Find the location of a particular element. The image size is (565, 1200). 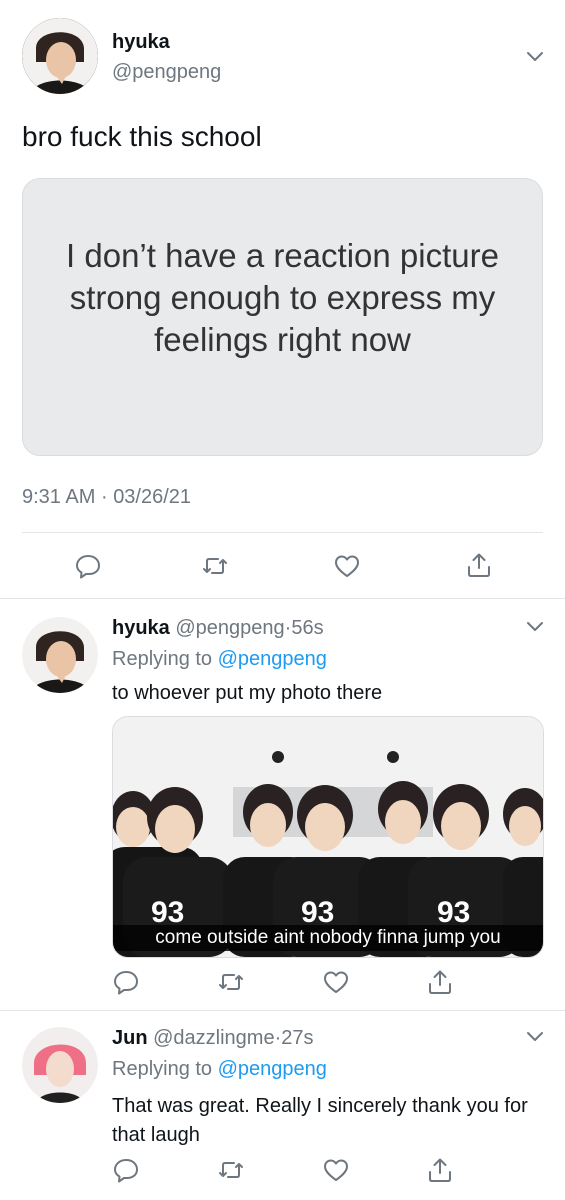

tweet-header: hyuka @pengpeng·56s is located at coordinates (218, 628).